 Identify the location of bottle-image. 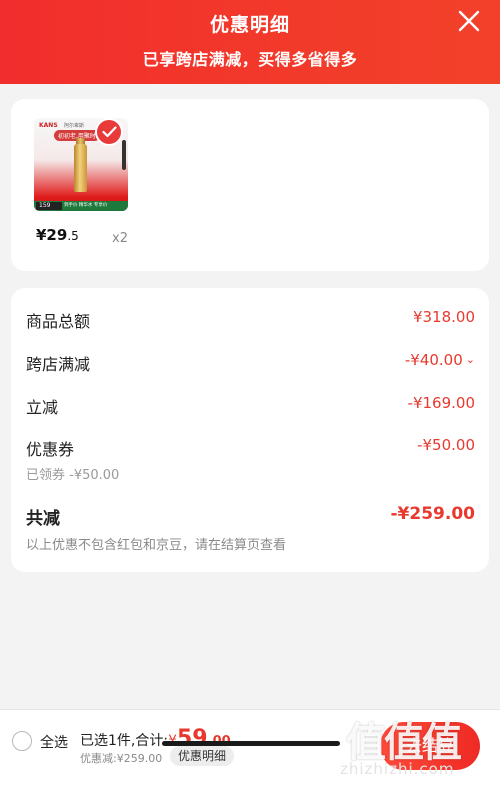
(80, 168).